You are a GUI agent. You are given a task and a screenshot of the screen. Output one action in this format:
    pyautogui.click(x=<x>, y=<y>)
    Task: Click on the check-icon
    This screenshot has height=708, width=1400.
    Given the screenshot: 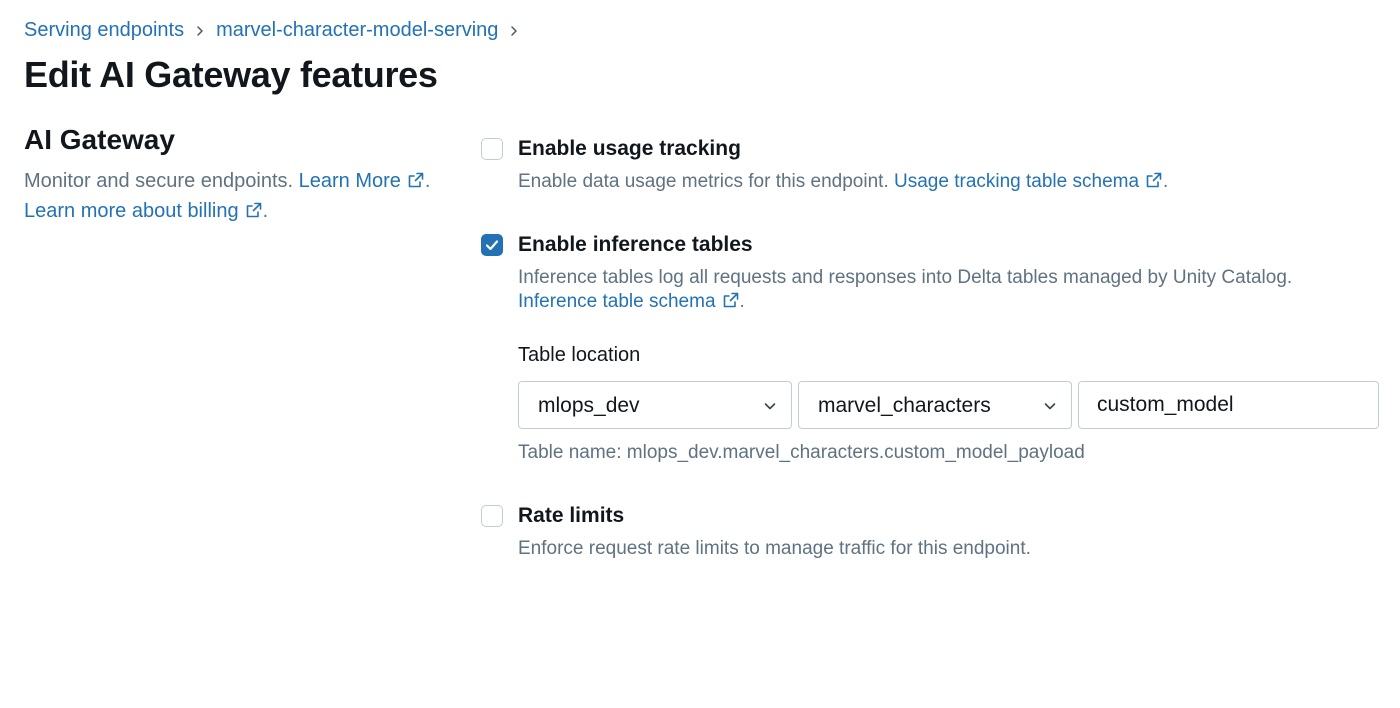 What is the action you would take?
    pyautogui.click(x=491, y=244)
    